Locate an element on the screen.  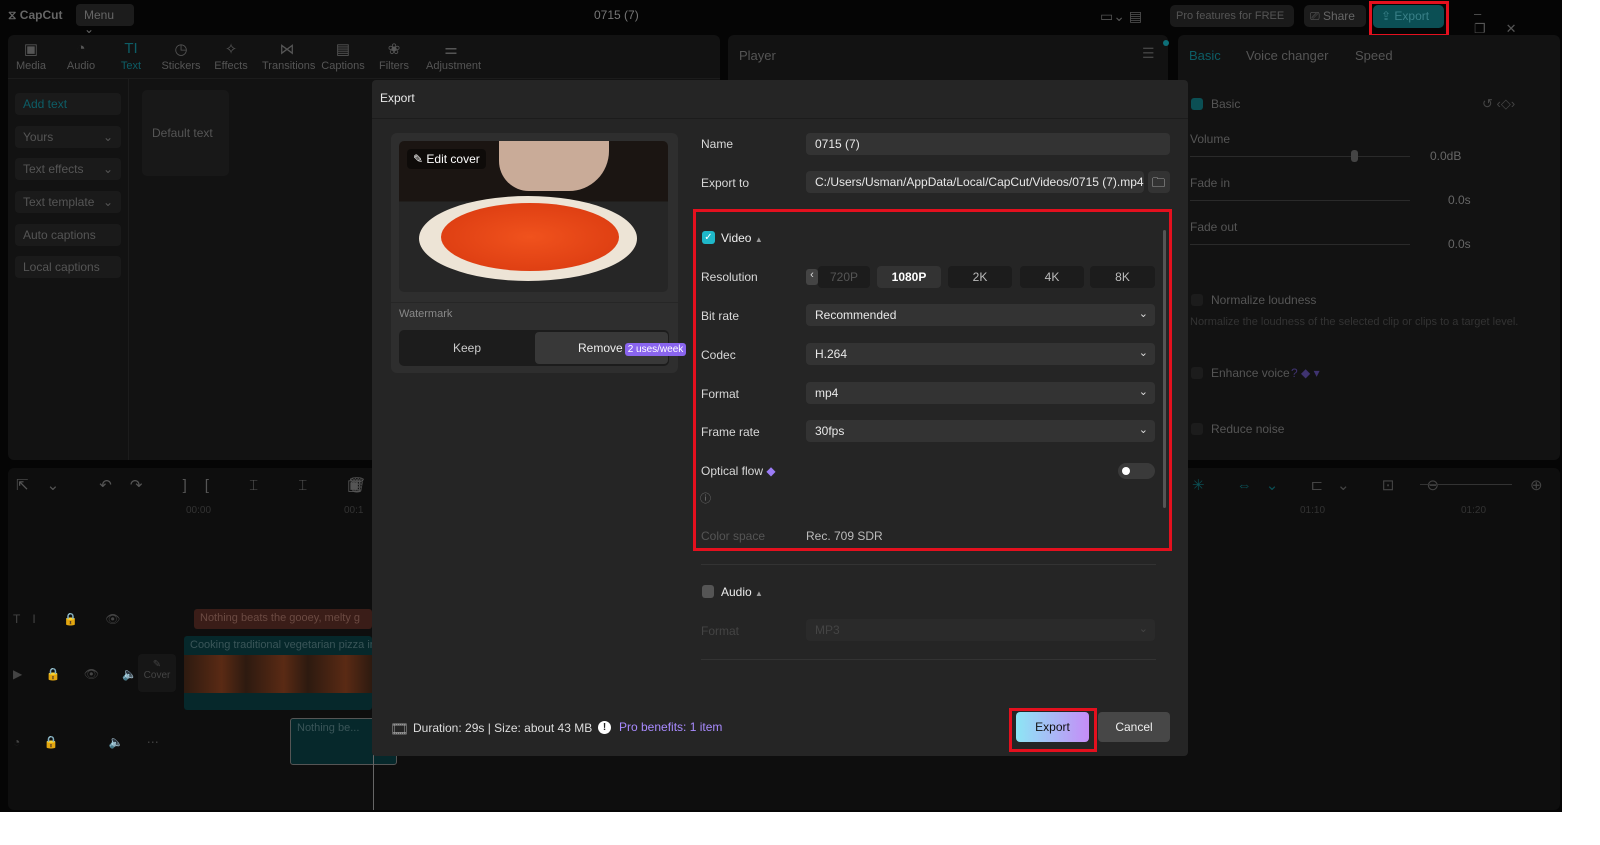
collapse-icon: ▲ is located at coordinates (759, 593).